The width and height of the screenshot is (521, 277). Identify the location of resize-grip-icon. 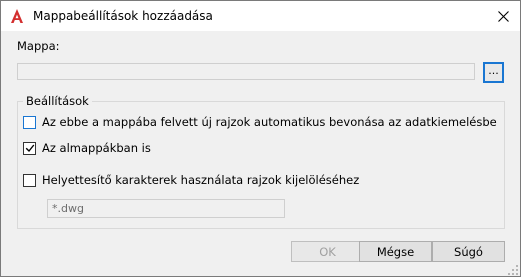
(513, 269).